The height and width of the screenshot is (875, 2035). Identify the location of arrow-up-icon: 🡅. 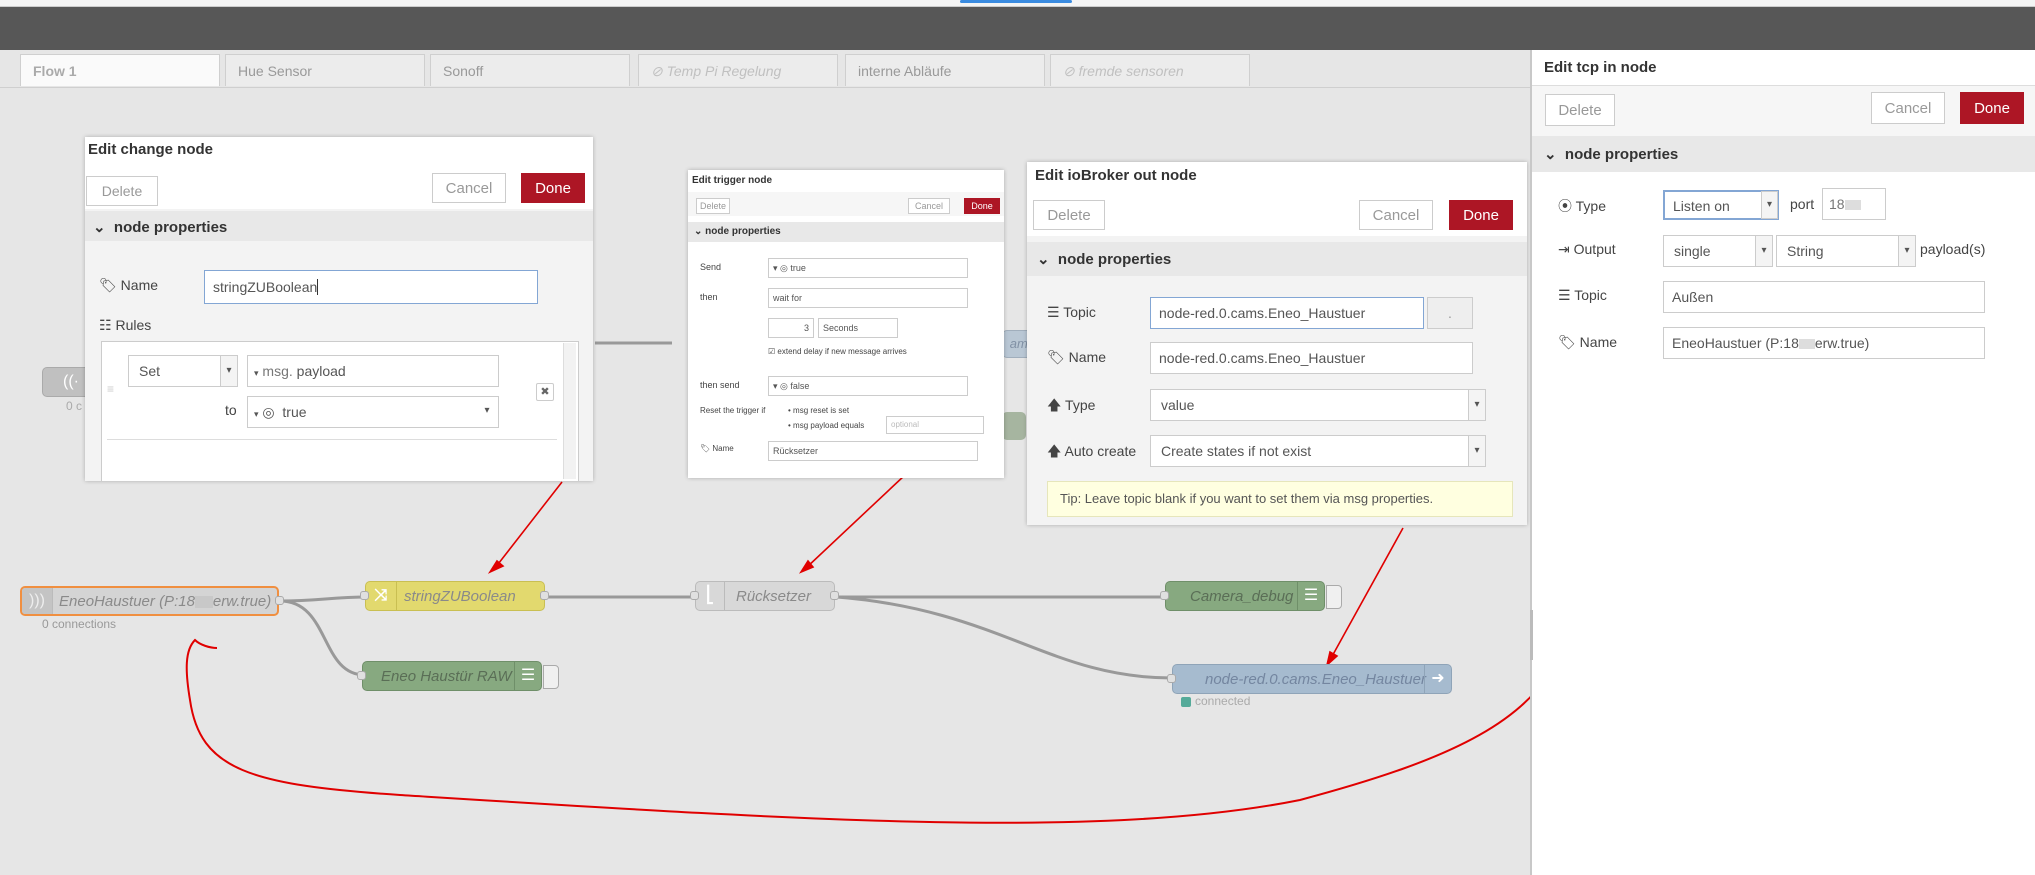
(1054, 405).